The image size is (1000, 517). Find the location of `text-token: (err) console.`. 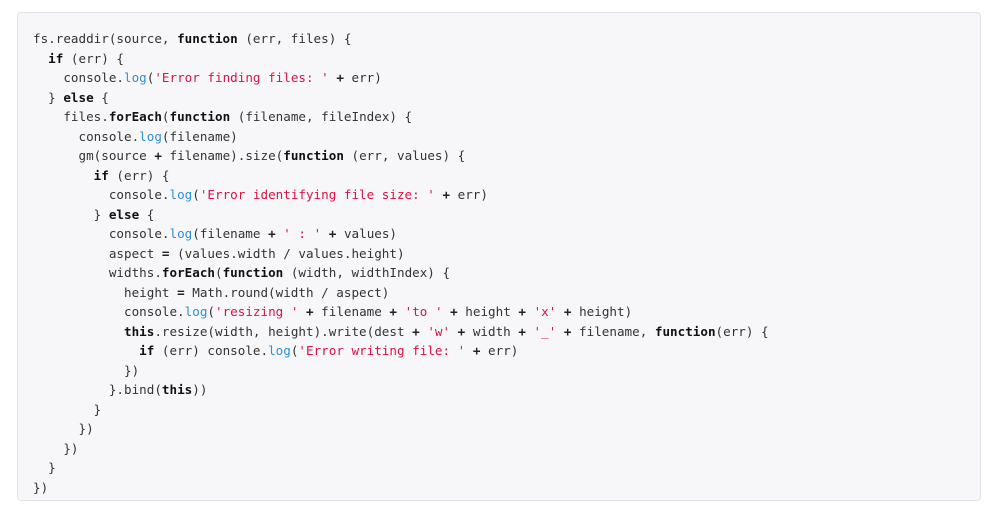

text-token: (err) console. is located at coordinates (211, 350).